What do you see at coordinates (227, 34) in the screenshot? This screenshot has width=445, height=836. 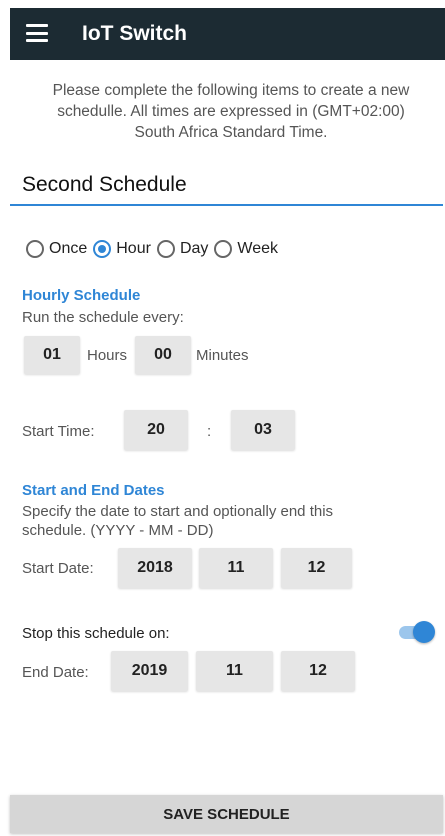 I see `app-bar: IoT Switch` at bounding box center [227, 34].